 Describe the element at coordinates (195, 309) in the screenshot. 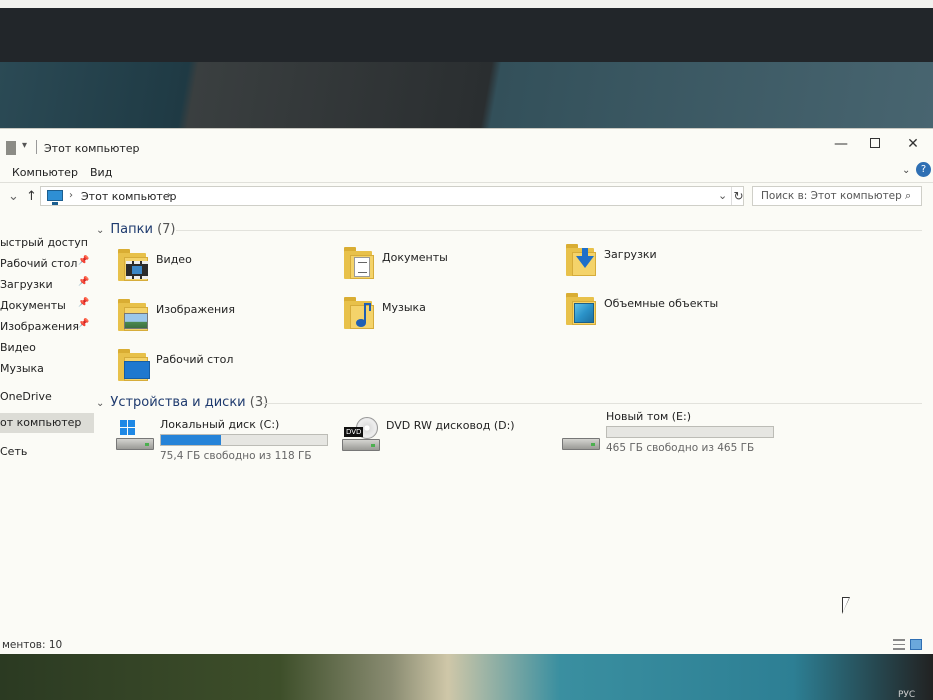

I see `folder-label: Изображения` at that location.